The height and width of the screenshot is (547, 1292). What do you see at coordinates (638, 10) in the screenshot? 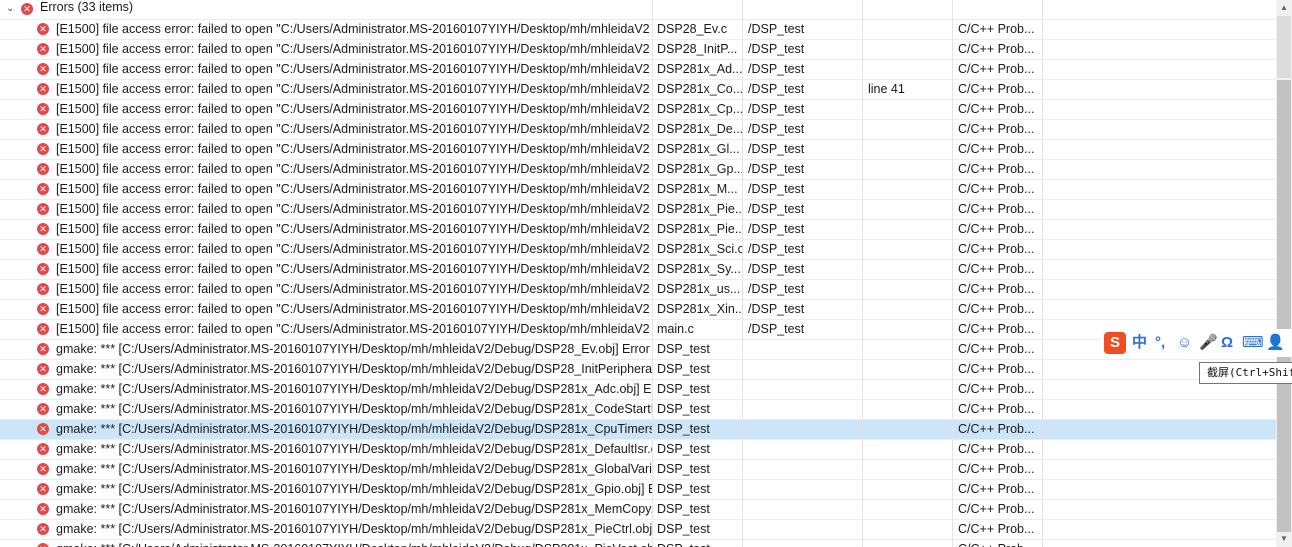
I see `group-row-errors: ⌄ ✕ Errors (33 items)` at bounding box center [638, 10].